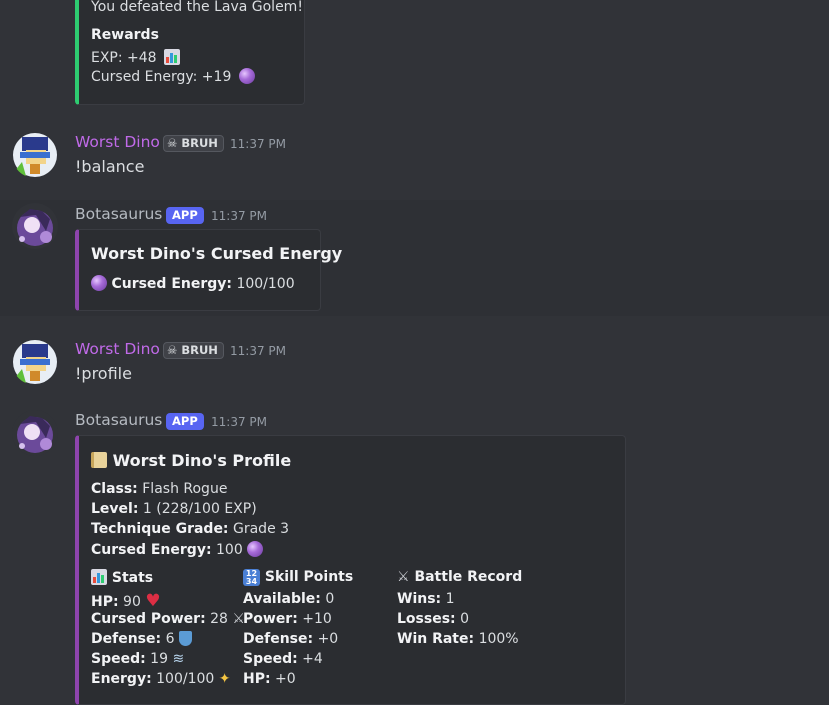 The image size is (829, 705). I want to click on stat-value: 100/100, so click(185, 679).